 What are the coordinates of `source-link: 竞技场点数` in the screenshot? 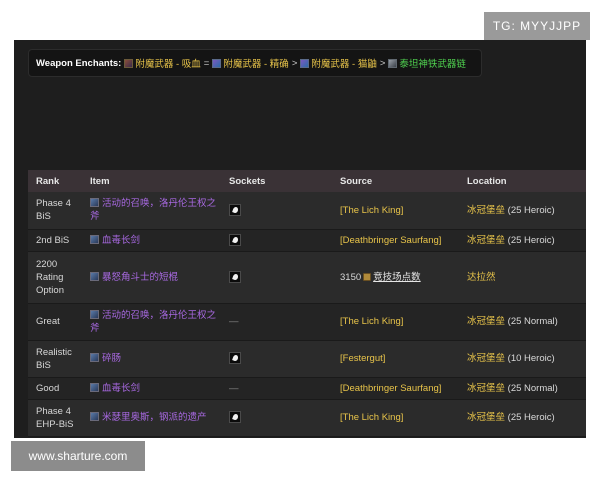 It's located at (397, 277).